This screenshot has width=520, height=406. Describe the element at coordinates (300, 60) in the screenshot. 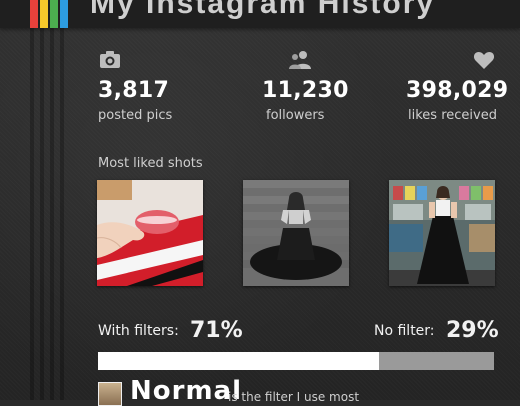

I see `followers-icon` at that location.